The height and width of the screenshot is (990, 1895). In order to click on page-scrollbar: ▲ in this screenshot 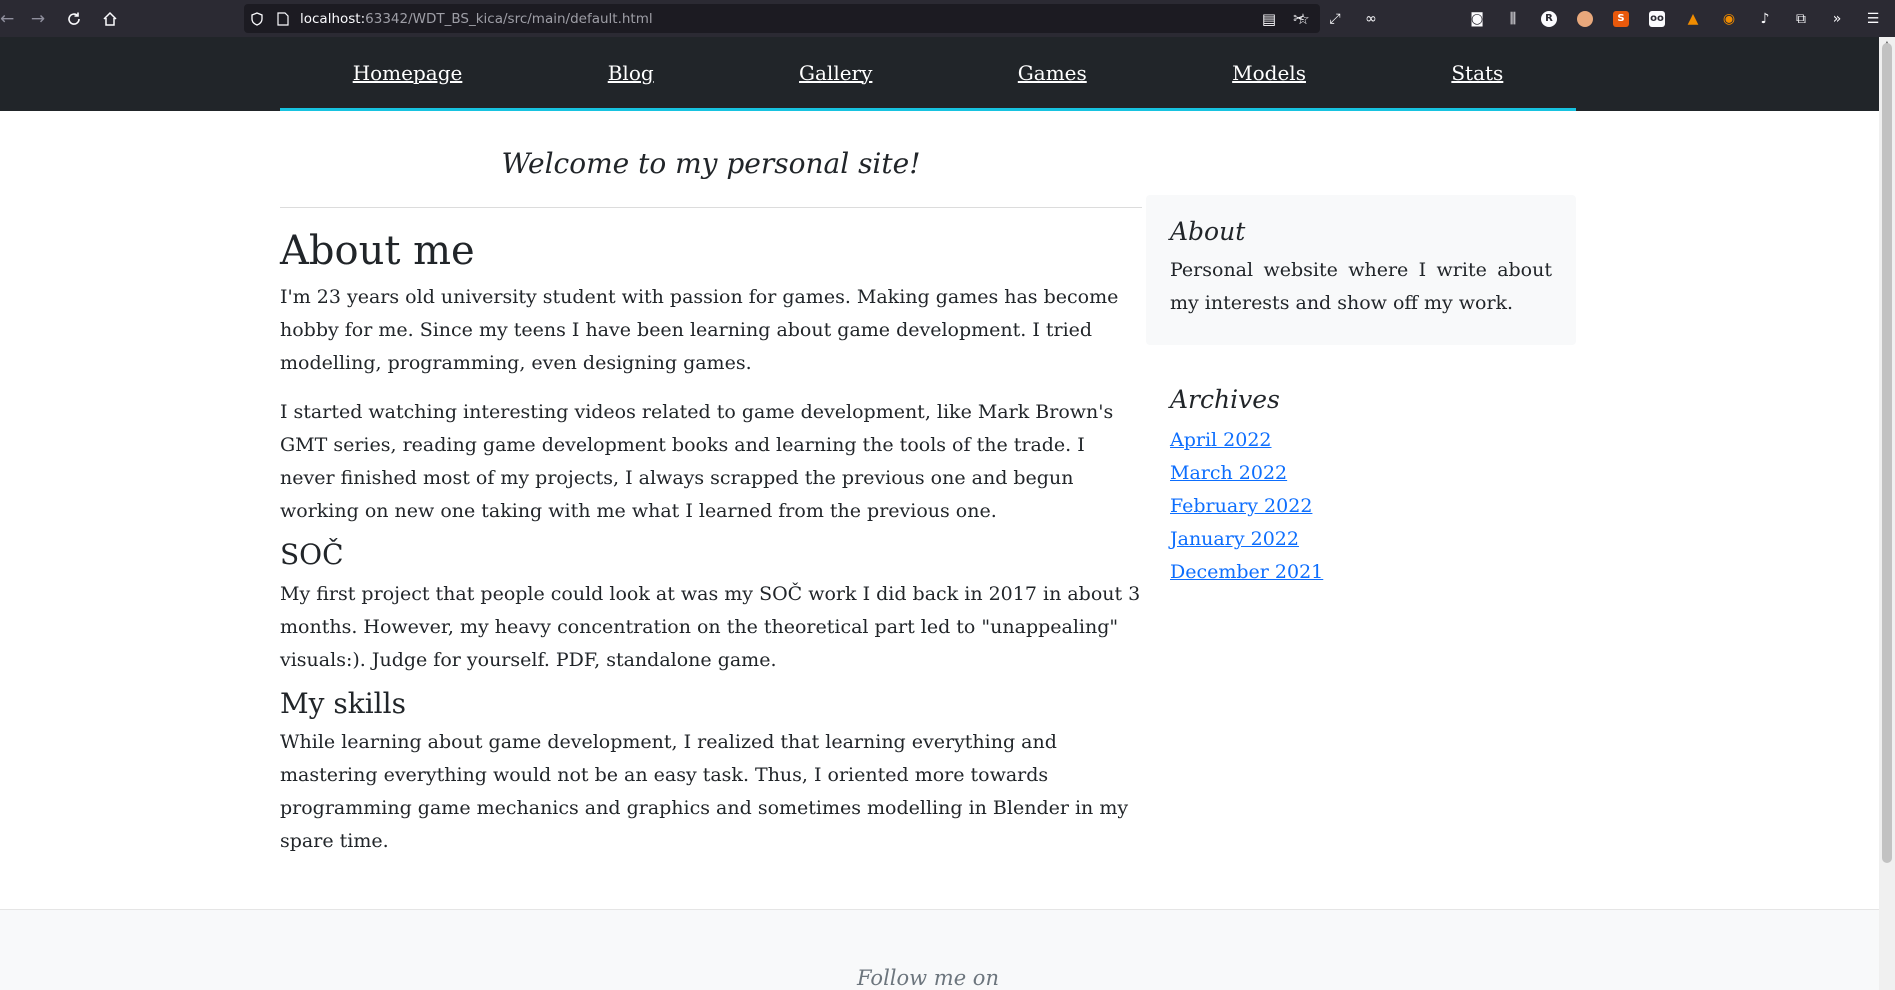, I will do `click(1887, 513)`.